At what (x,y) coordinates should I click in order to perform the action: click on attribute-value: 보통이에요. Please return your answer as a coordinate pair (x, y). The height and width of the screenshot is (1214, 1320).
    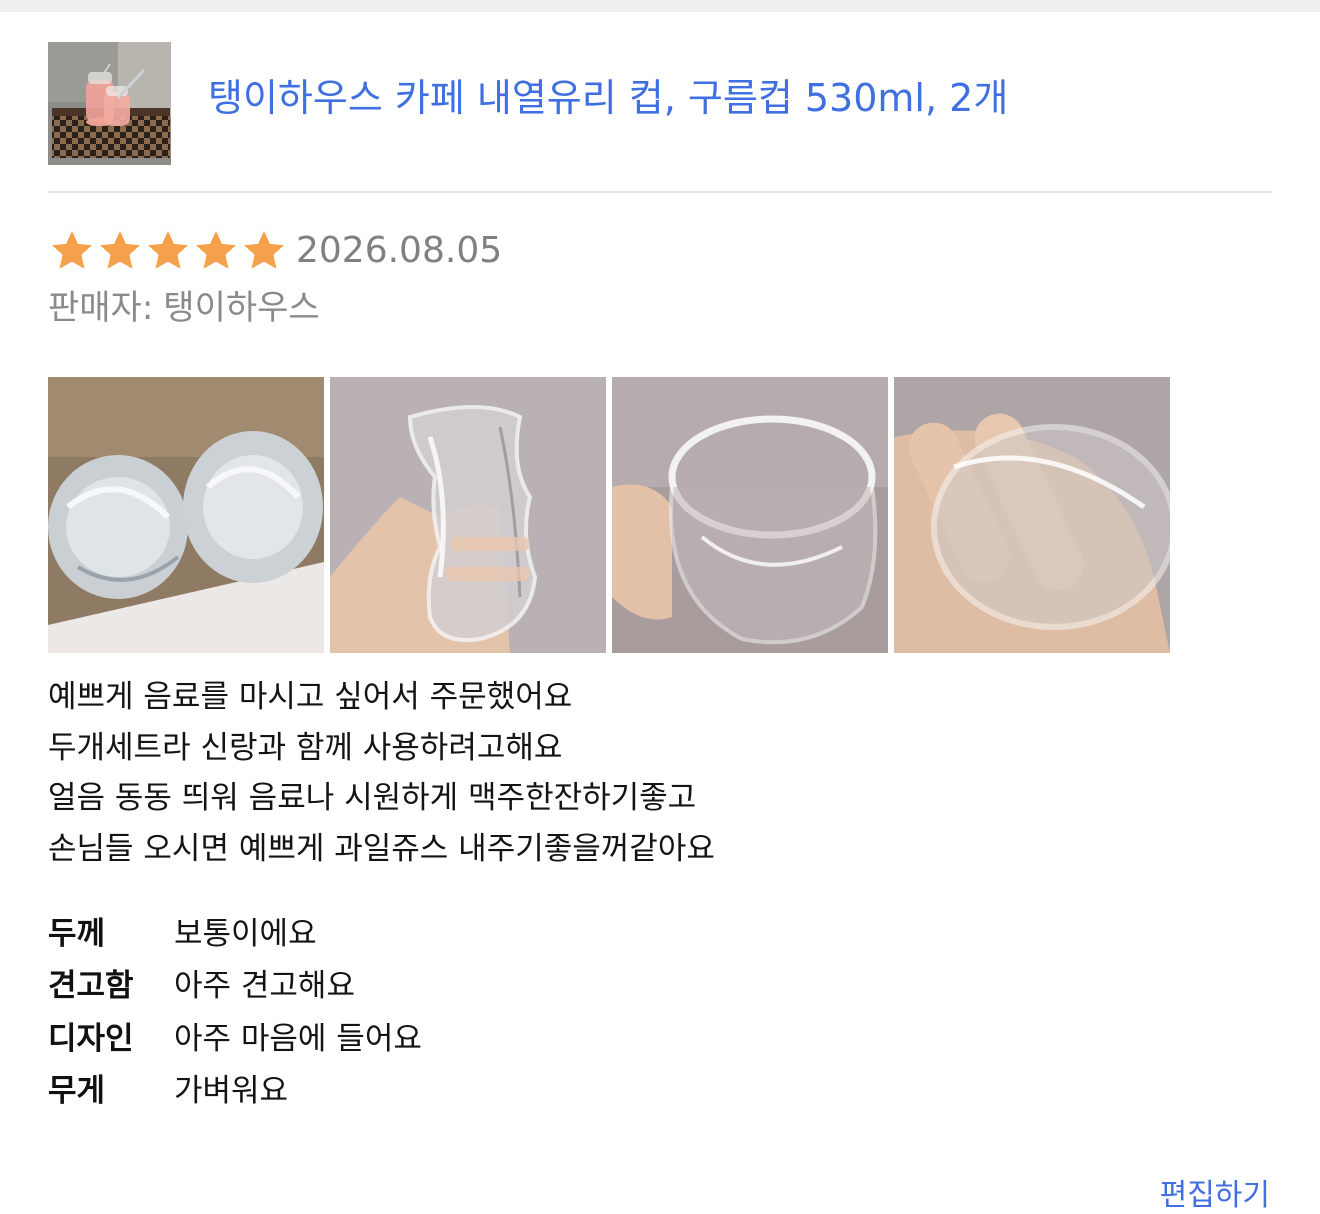
    Looking at the image, I should click on (245, 933).